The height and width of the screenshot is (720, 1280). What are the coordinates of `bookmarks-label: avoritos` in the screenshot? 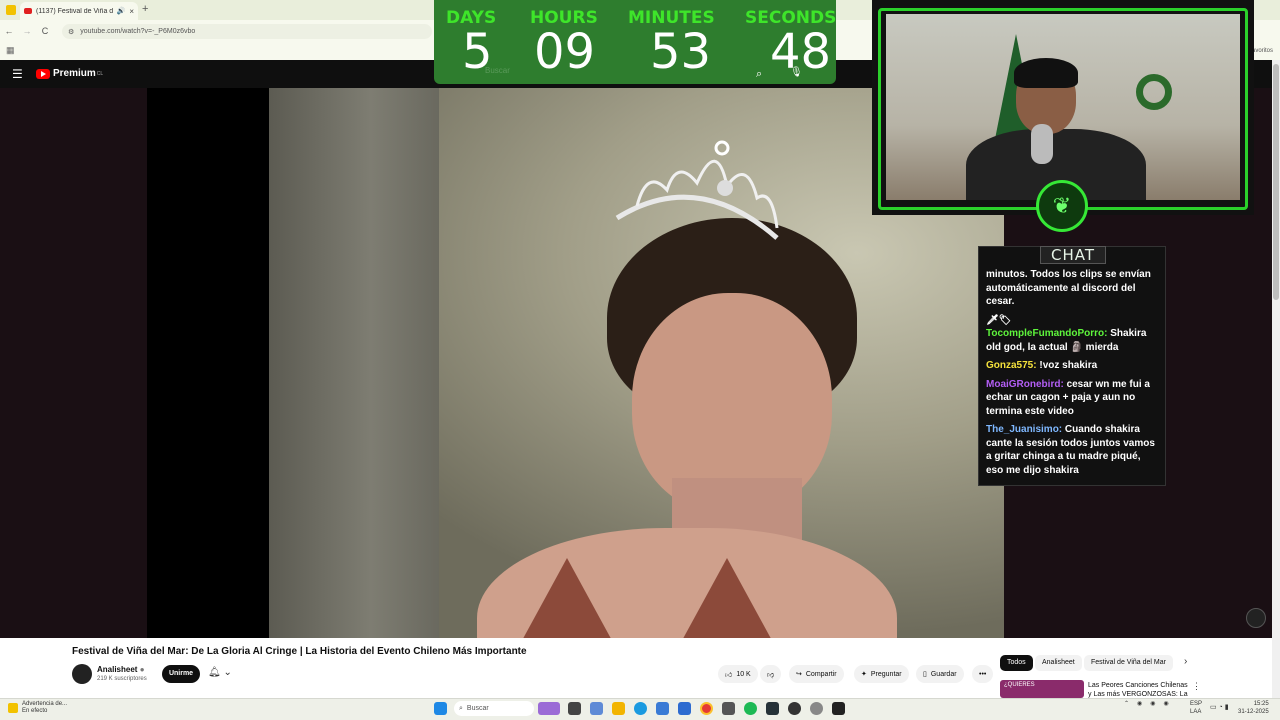 It's located at (1266, 41).